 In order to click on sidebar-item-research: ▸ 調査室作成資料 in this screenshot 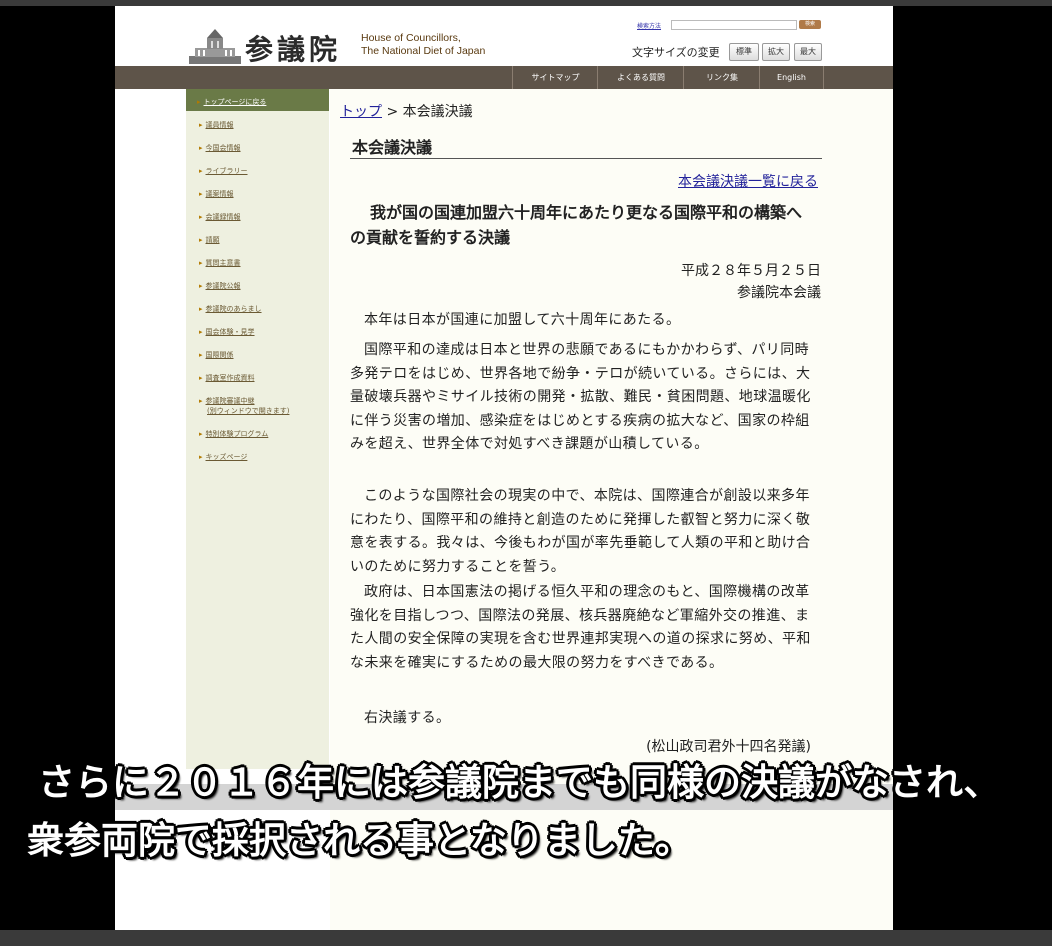, I will do `click(227, 378)`.